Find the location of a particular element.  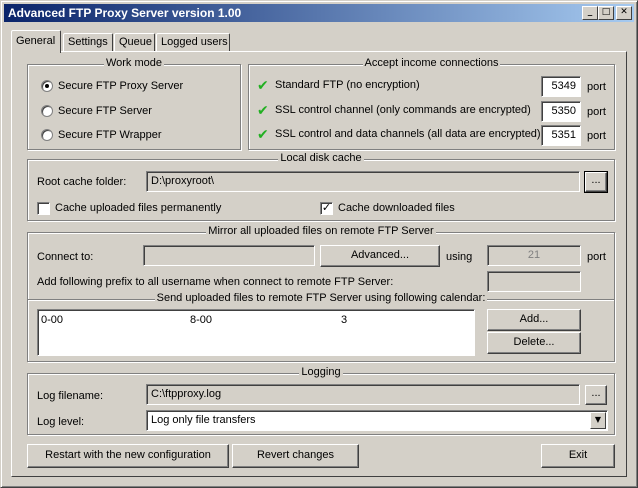

maximize-button: □ is located at coordinates (606, 13).